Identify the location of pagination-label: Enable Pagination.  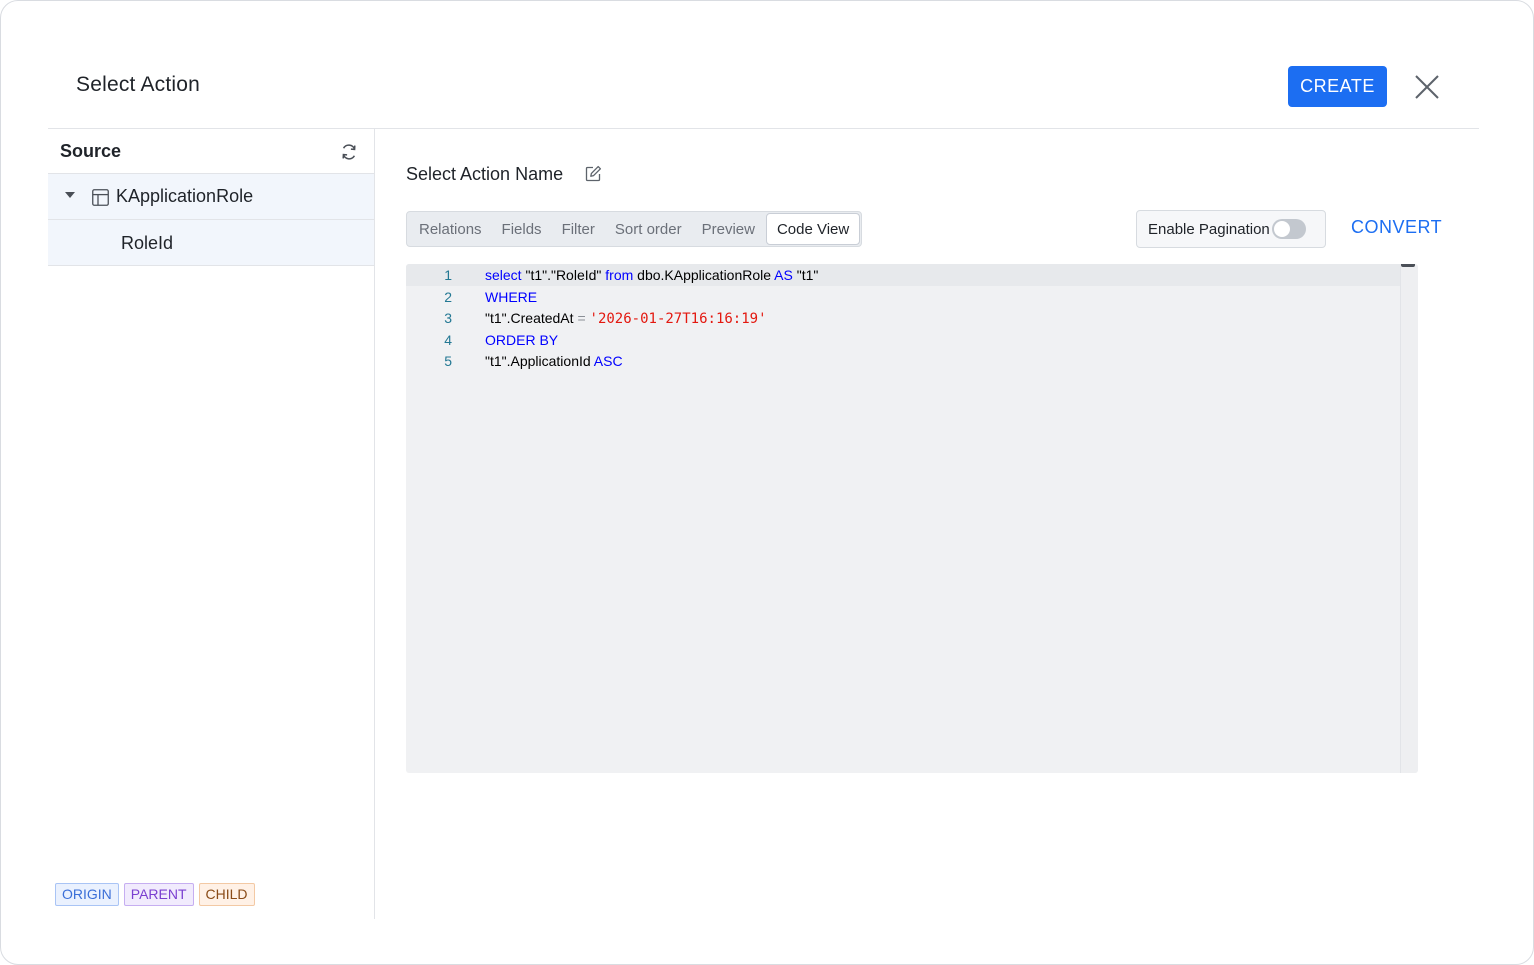
(1209, 229).